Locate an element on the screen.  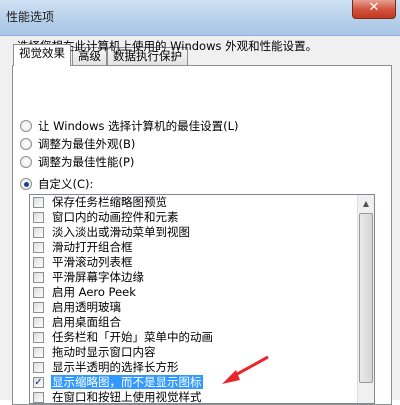
list-item: 启用桌面组合 is located at coordinates (202, 322).